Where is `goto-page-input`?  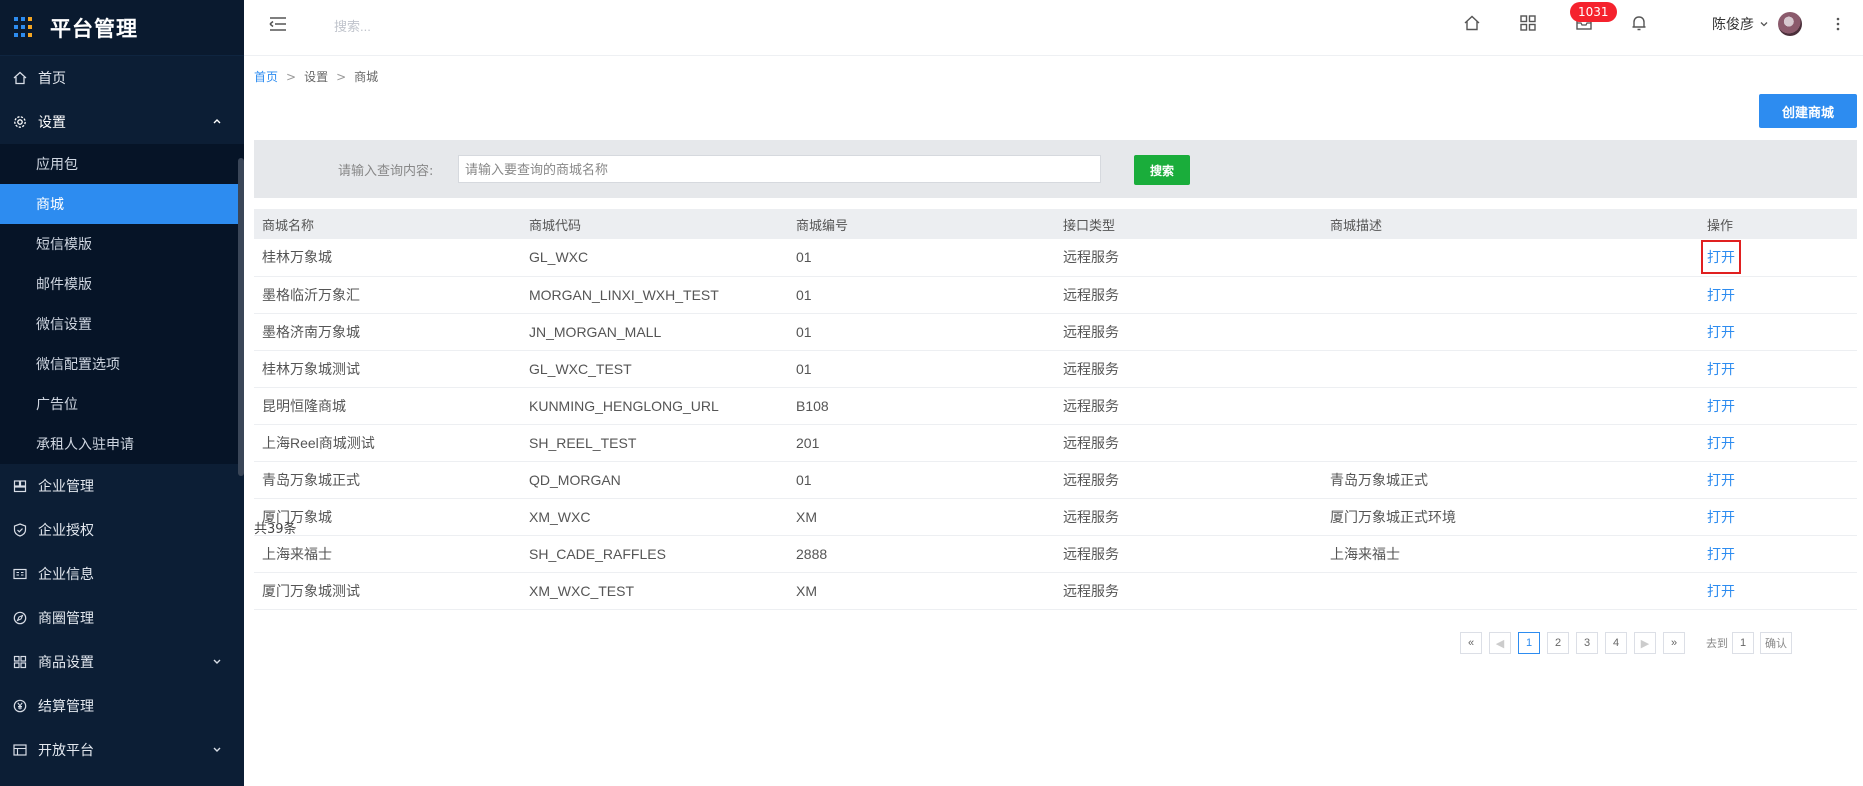 goto-page-input is located at coordinates (1743, 643).